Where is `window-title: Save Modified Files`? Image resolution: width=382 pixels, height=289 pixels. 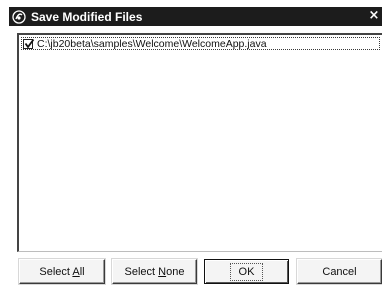 window-title: Save Modified Files is located at coordinates (87, 16).